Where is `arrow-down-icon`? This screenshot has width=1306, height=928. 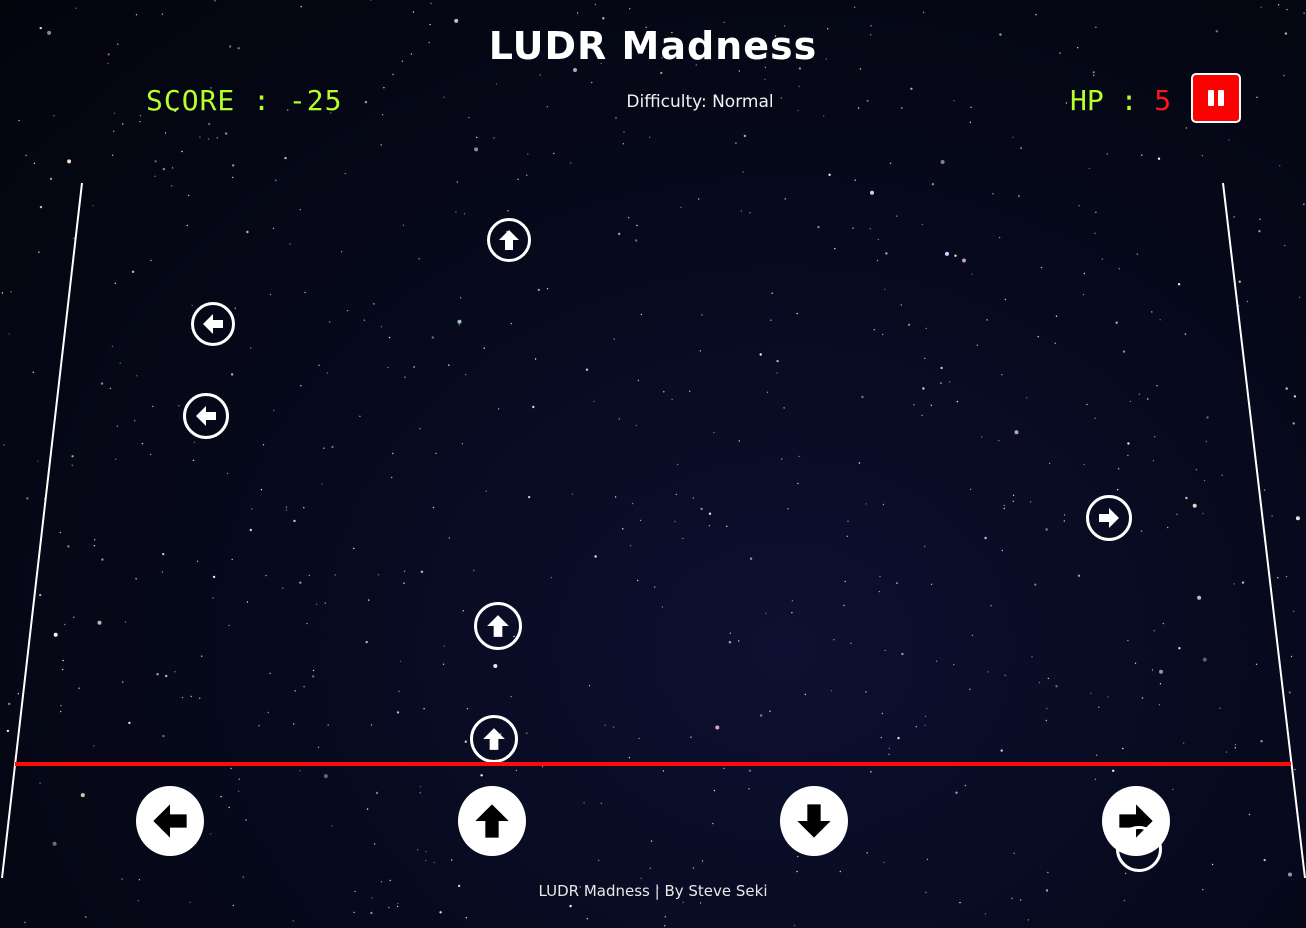
arrow-down-icon is located at coordinates (814, 821).